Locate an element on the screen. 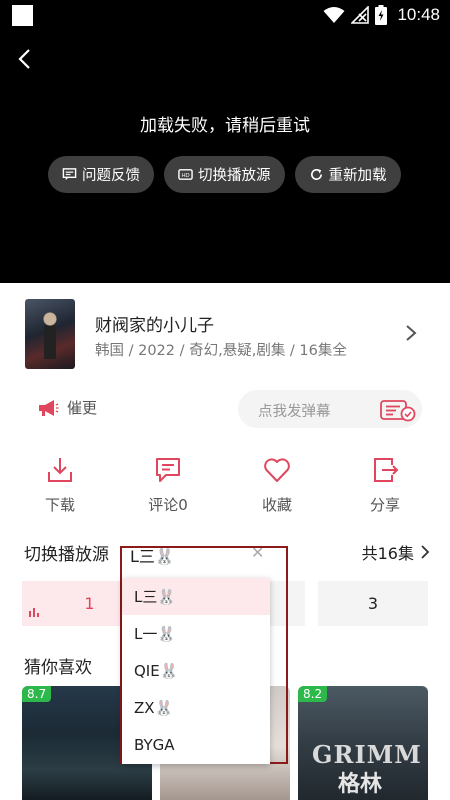  share-button: 分享 is located at coordinates (385, 485).